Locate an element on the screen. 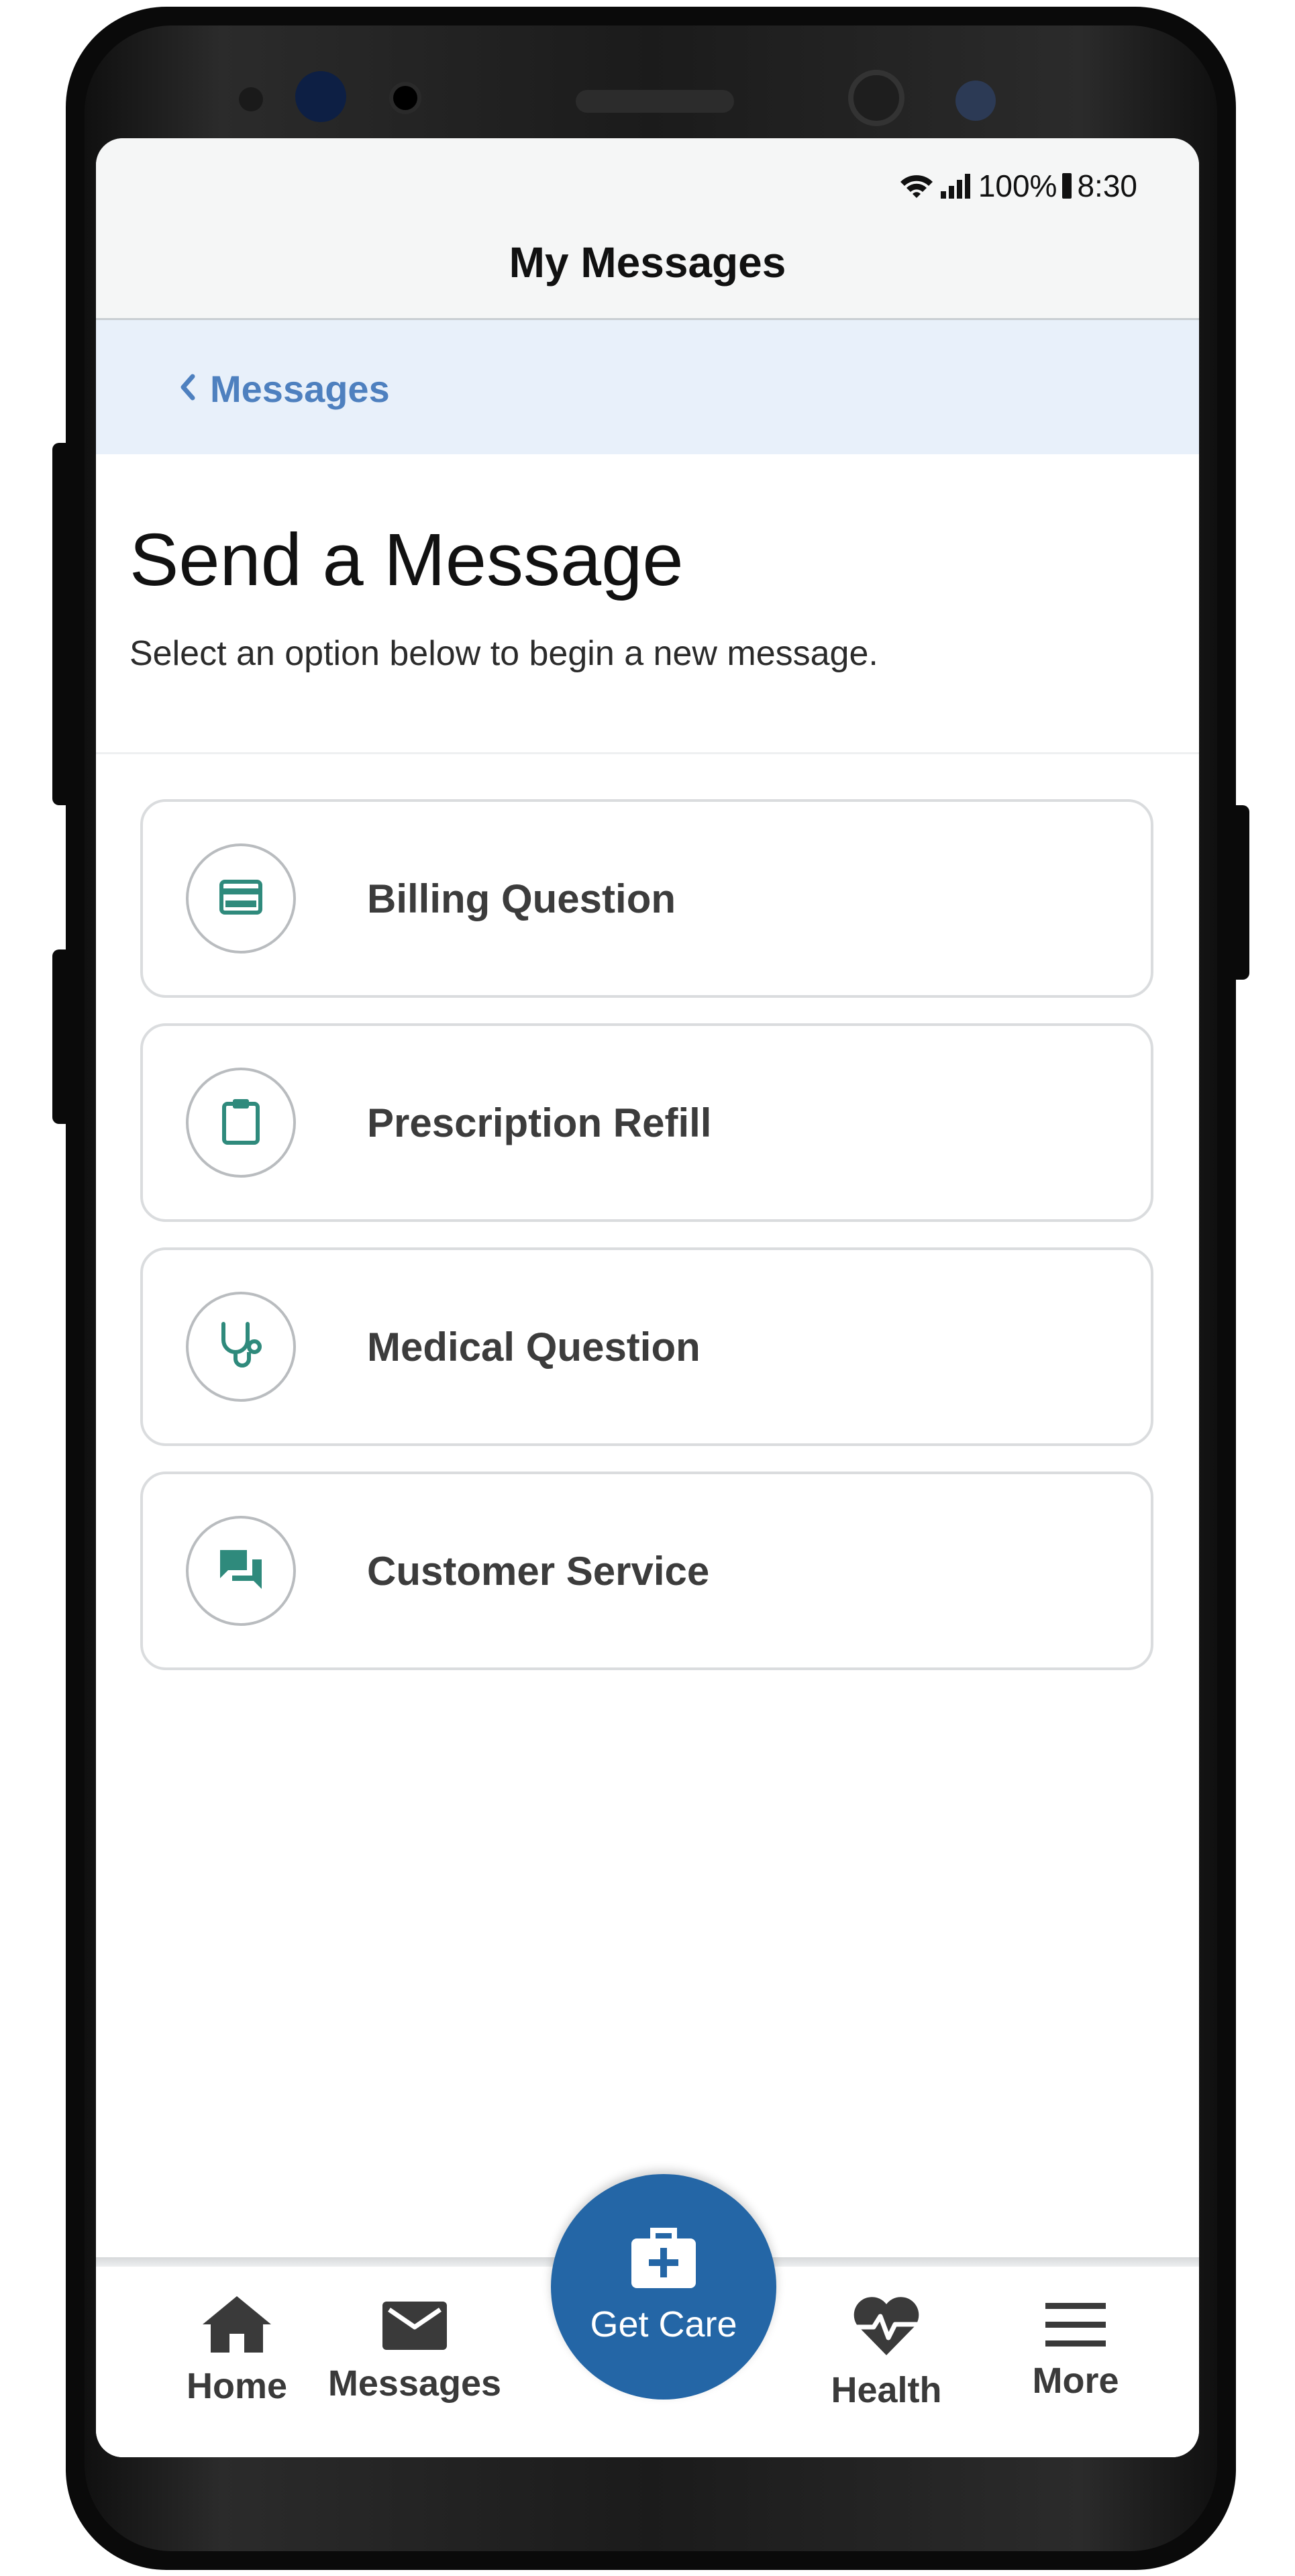  option-label: Medical Question is located at coordinates (534, 1347).